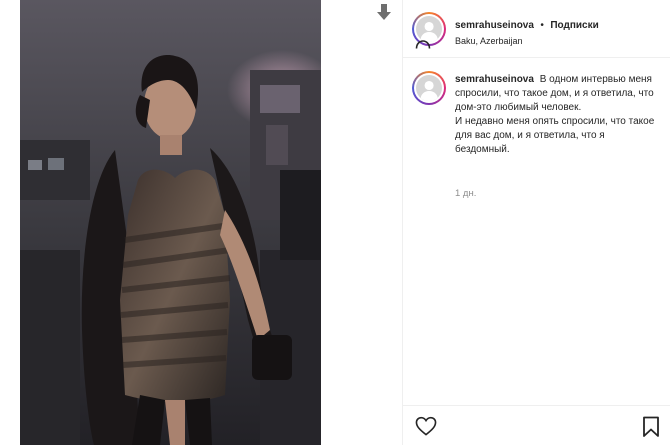  I want to click on caption-avatar, so click(429, 88).